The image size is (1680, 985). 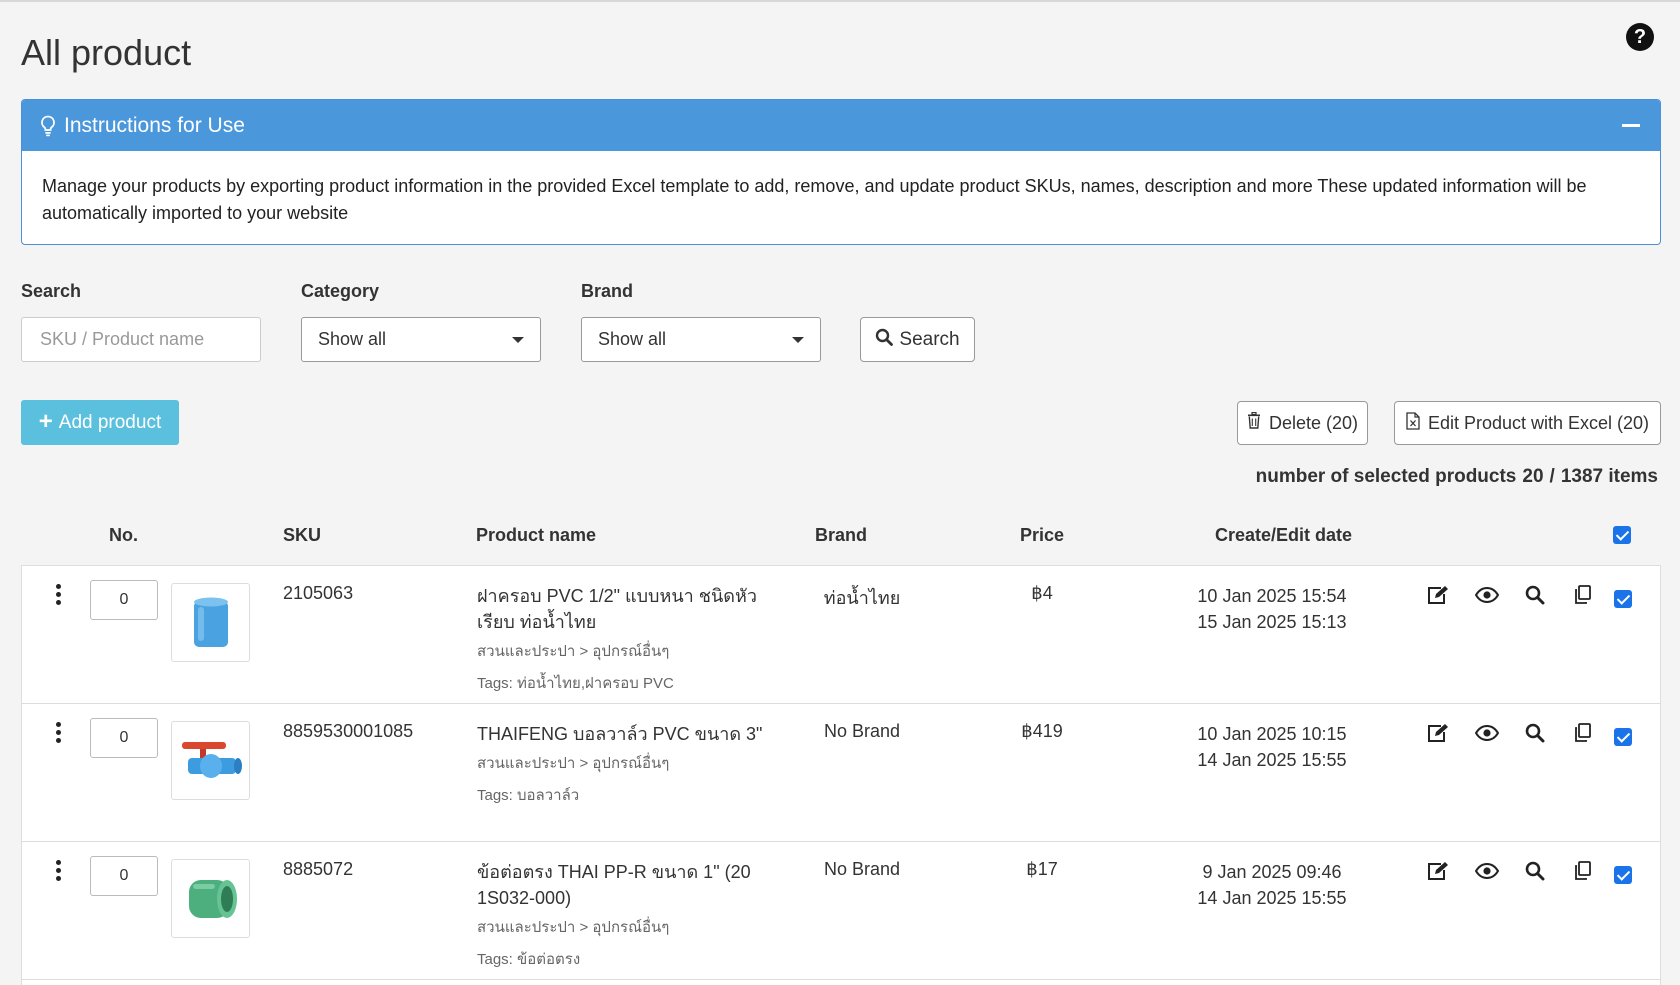 What do you see at coordinates (841, 535) in the screenshot?
I see `header-brand: Brand` at bounding box center [841, 535].